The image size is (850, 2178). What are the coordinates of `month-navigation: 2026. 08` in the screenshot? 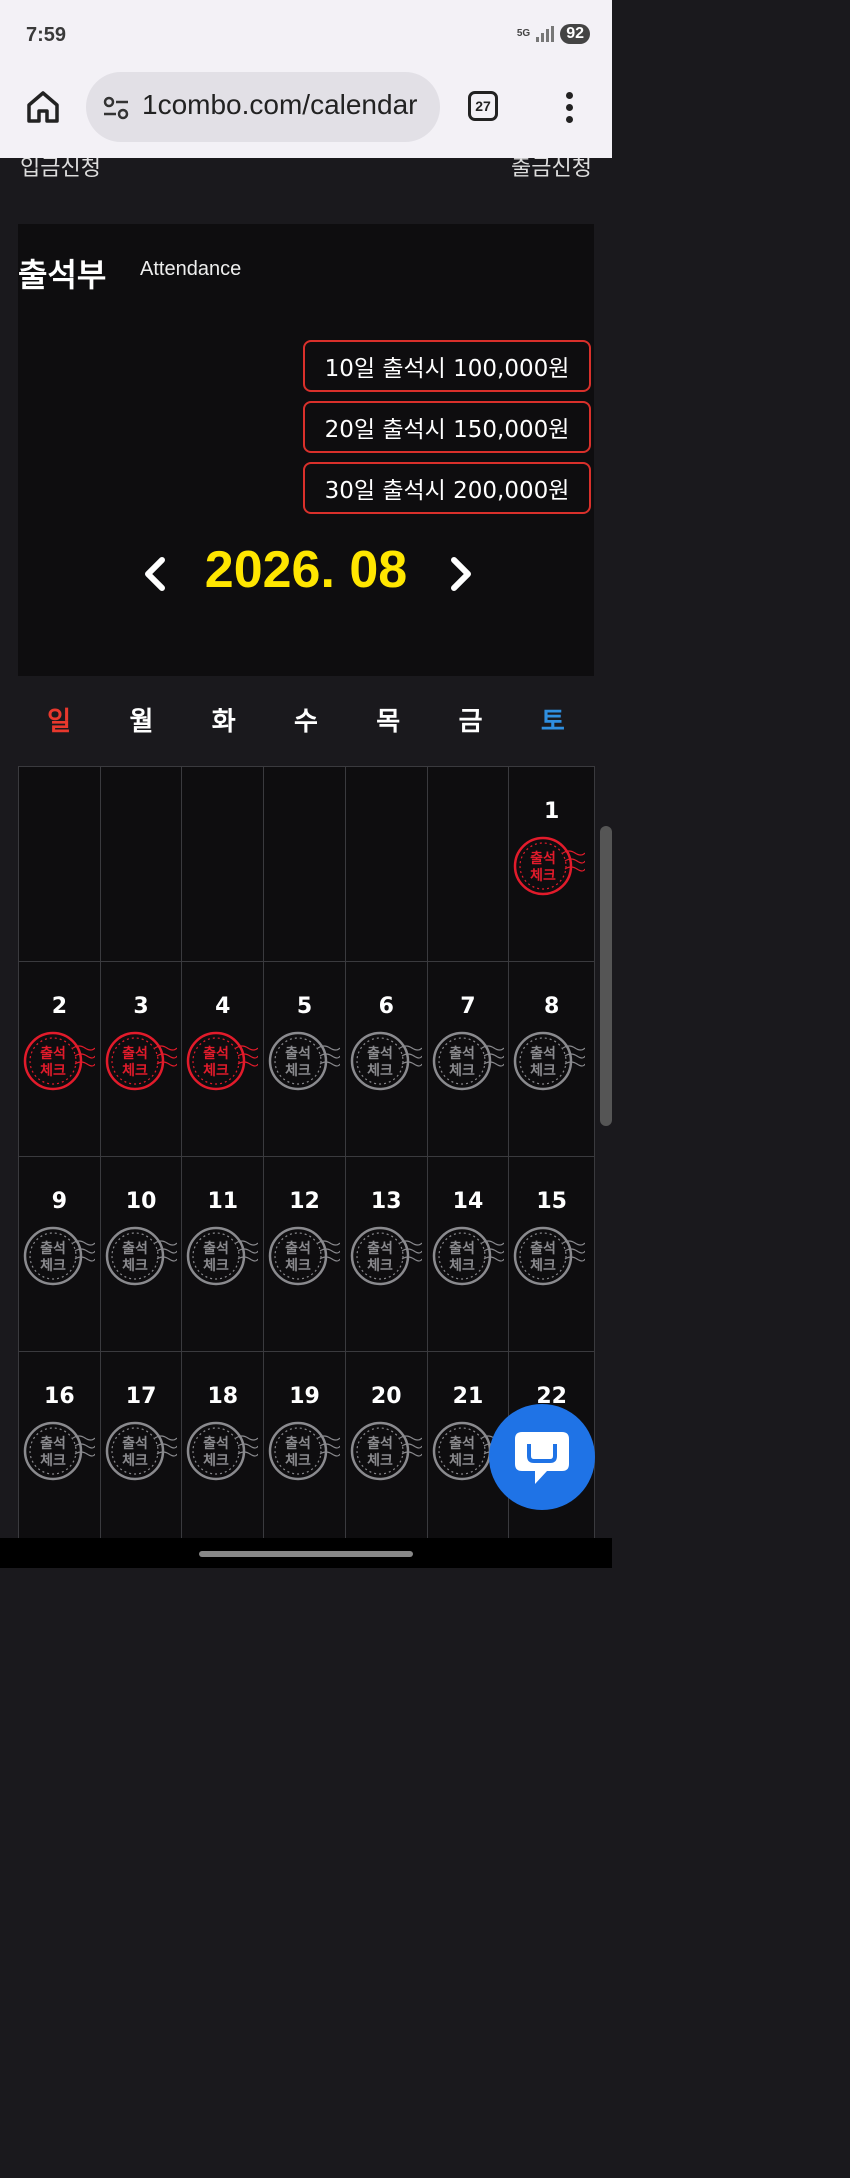 It's located at (306, 575).